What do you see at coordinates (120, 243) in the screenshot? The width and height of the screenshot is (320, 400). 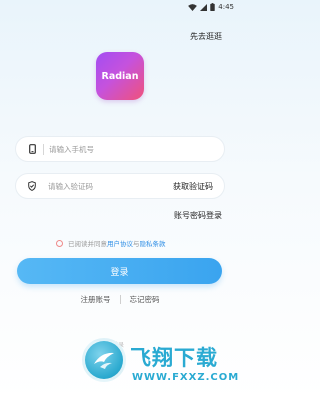 I see `user-agreement-link: 用户协议` at bounding box center [120, 243].